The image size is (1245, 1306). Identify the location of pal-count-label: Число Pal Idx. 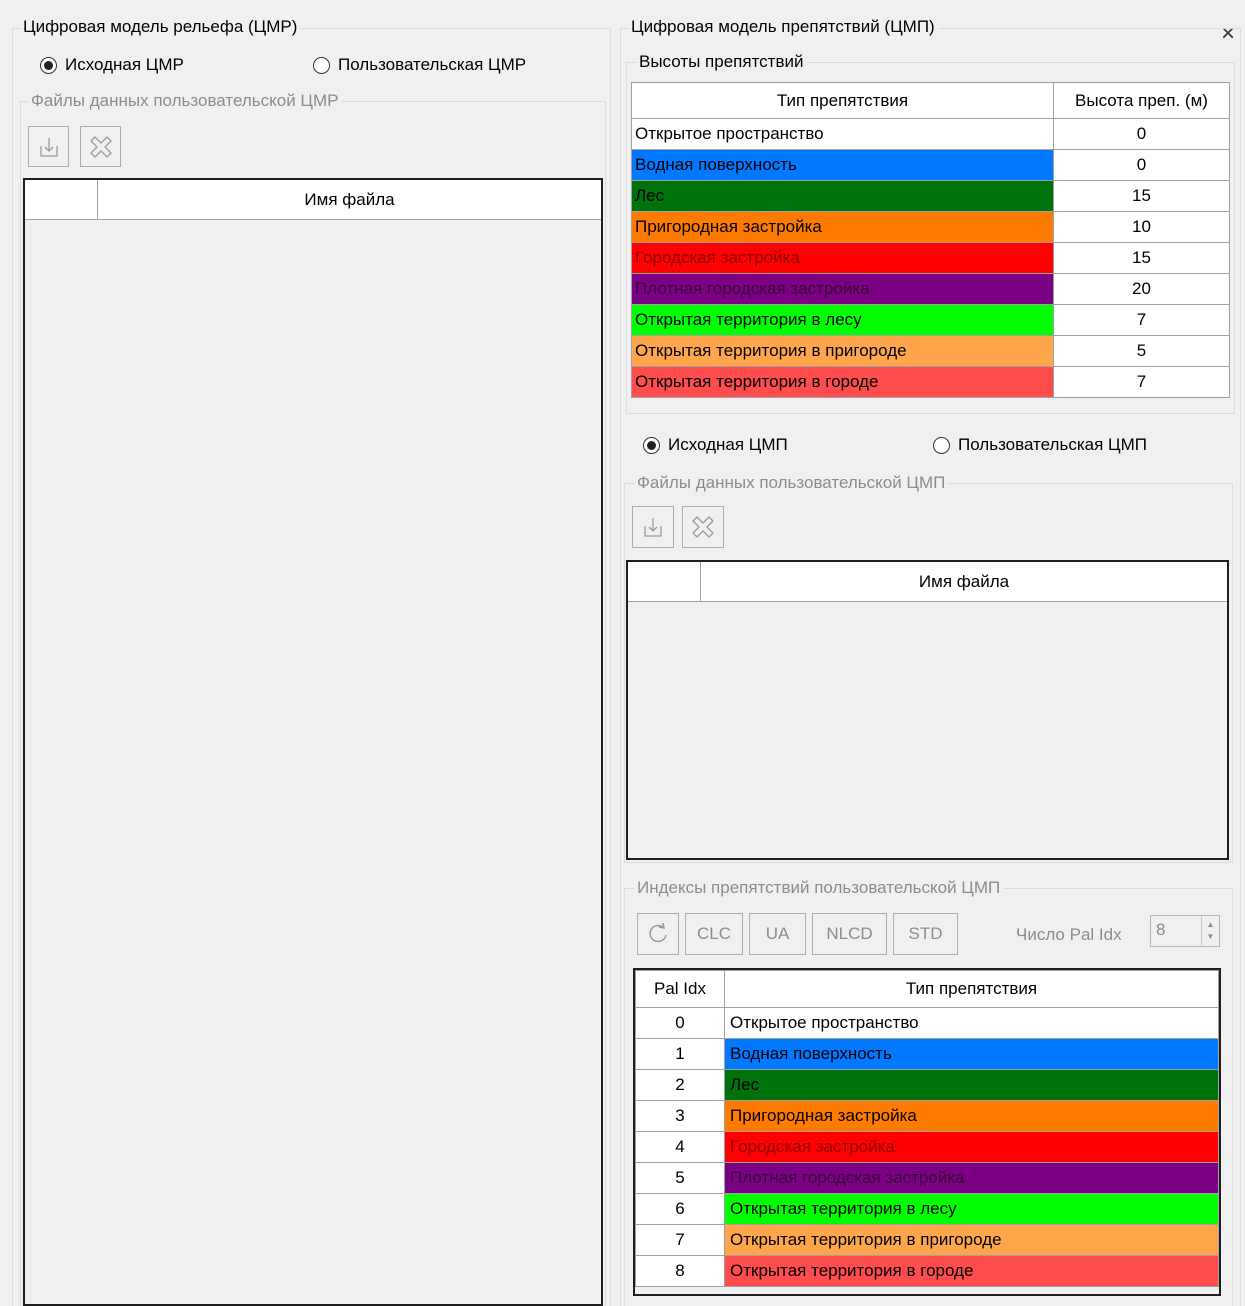
(1069, 934).